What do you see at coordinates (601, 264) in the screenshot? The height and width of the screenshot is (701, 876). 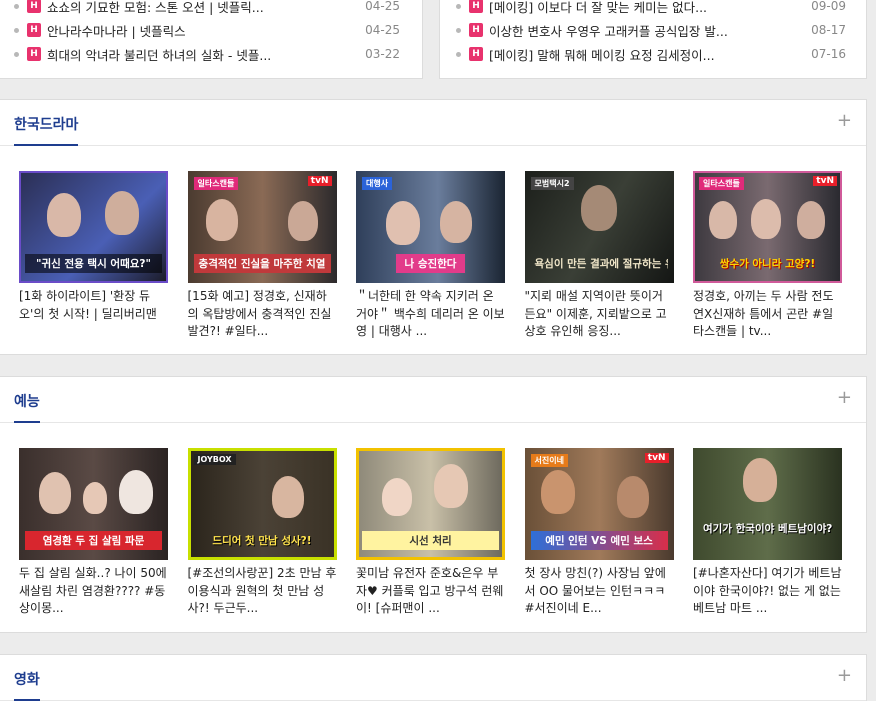 I see `thumbnail-caption: 욕심이 만든 결과에 절규하는 유상하` at bounding box center [601, 264].